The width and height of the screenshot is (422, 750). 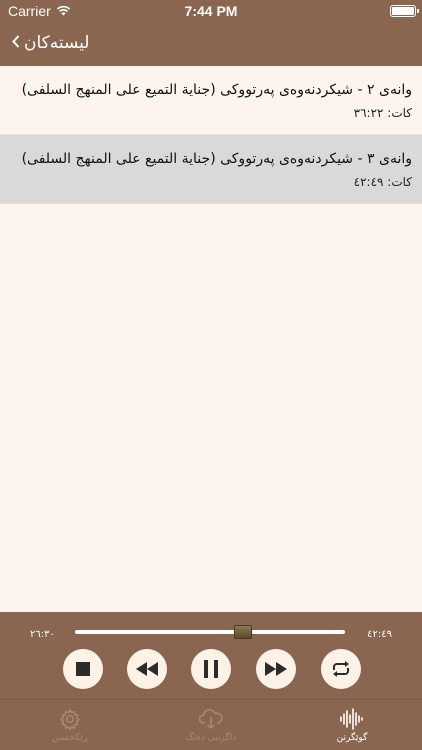 I want to click on stop-icon, so click(x=83, y=669).